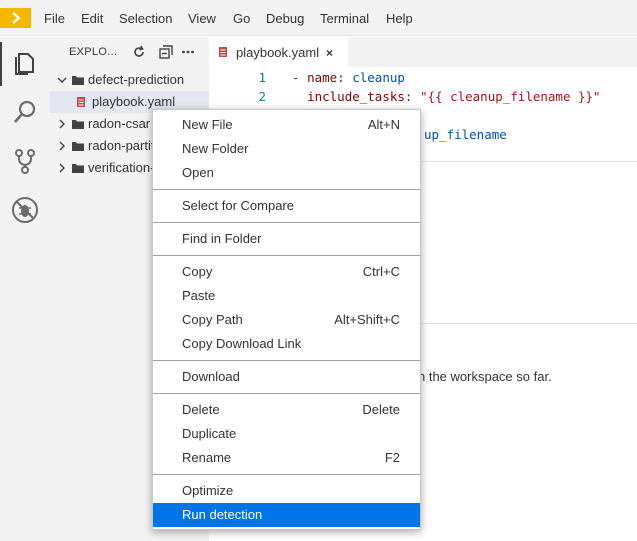 The height and width of the screenshot is (541, 637). Describe the element at coordinates (211, 376) in the screenshot. I see `menu-item-label: Download` at that location.